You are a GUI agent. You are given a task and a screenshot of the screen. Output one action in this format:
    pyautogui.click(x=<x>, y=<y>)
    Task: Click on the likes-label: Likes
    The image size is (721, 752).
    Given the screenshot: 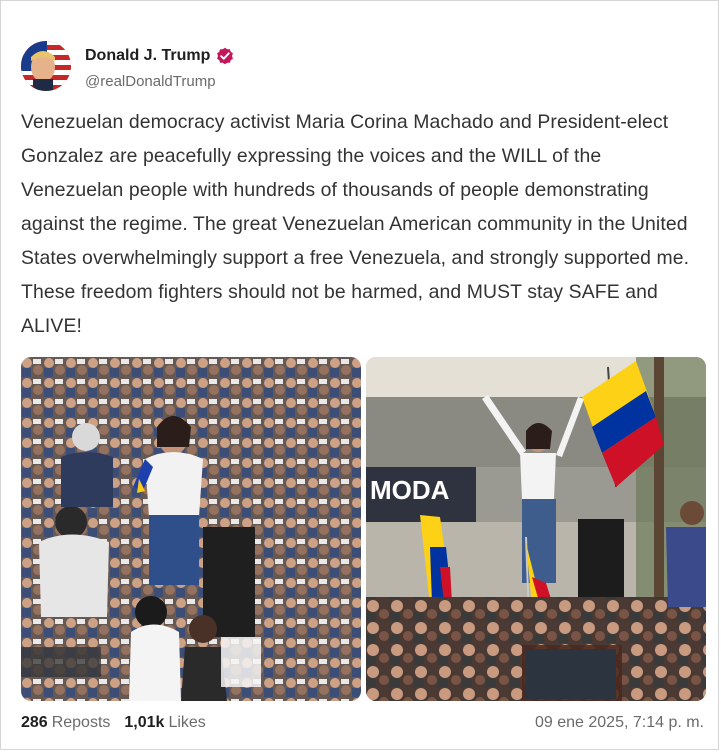 What is the action you would take?
    pyautogui.click(x=187, y=722)
    